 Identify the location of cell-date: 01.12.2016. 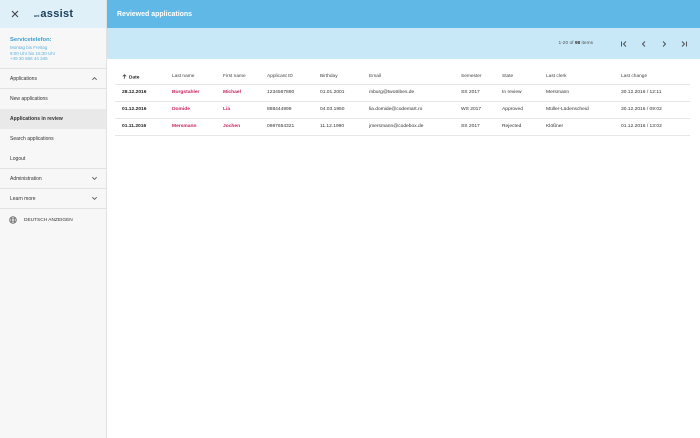
(140, 109).